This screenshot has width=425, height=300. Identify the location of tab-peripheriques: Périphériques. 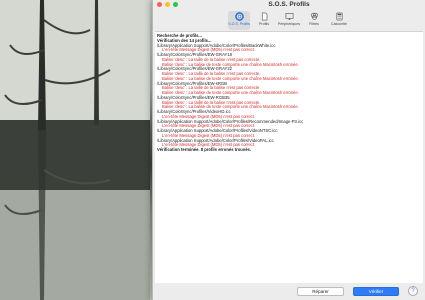
(289, 20).